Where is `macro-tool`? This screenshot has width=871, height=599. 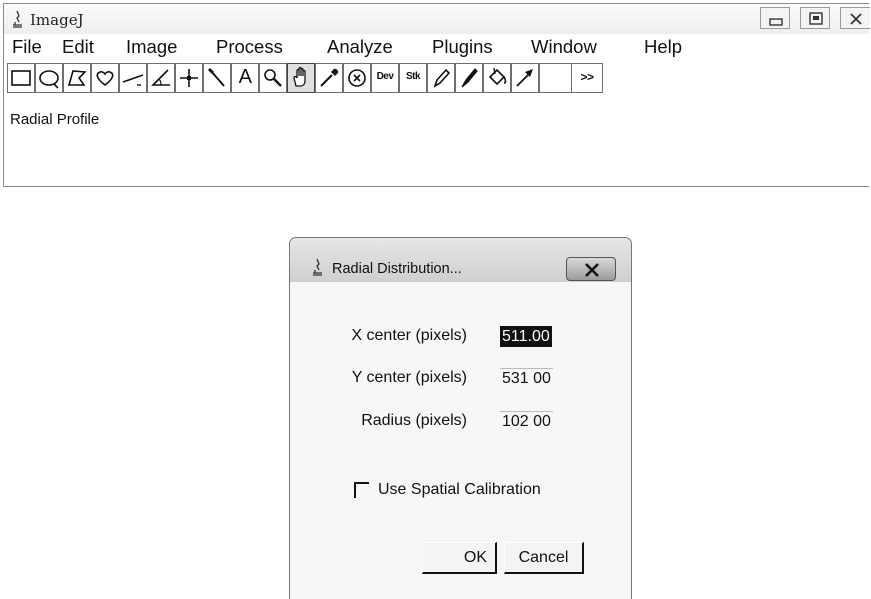
macro-tool is located at coordinates (357, 78).